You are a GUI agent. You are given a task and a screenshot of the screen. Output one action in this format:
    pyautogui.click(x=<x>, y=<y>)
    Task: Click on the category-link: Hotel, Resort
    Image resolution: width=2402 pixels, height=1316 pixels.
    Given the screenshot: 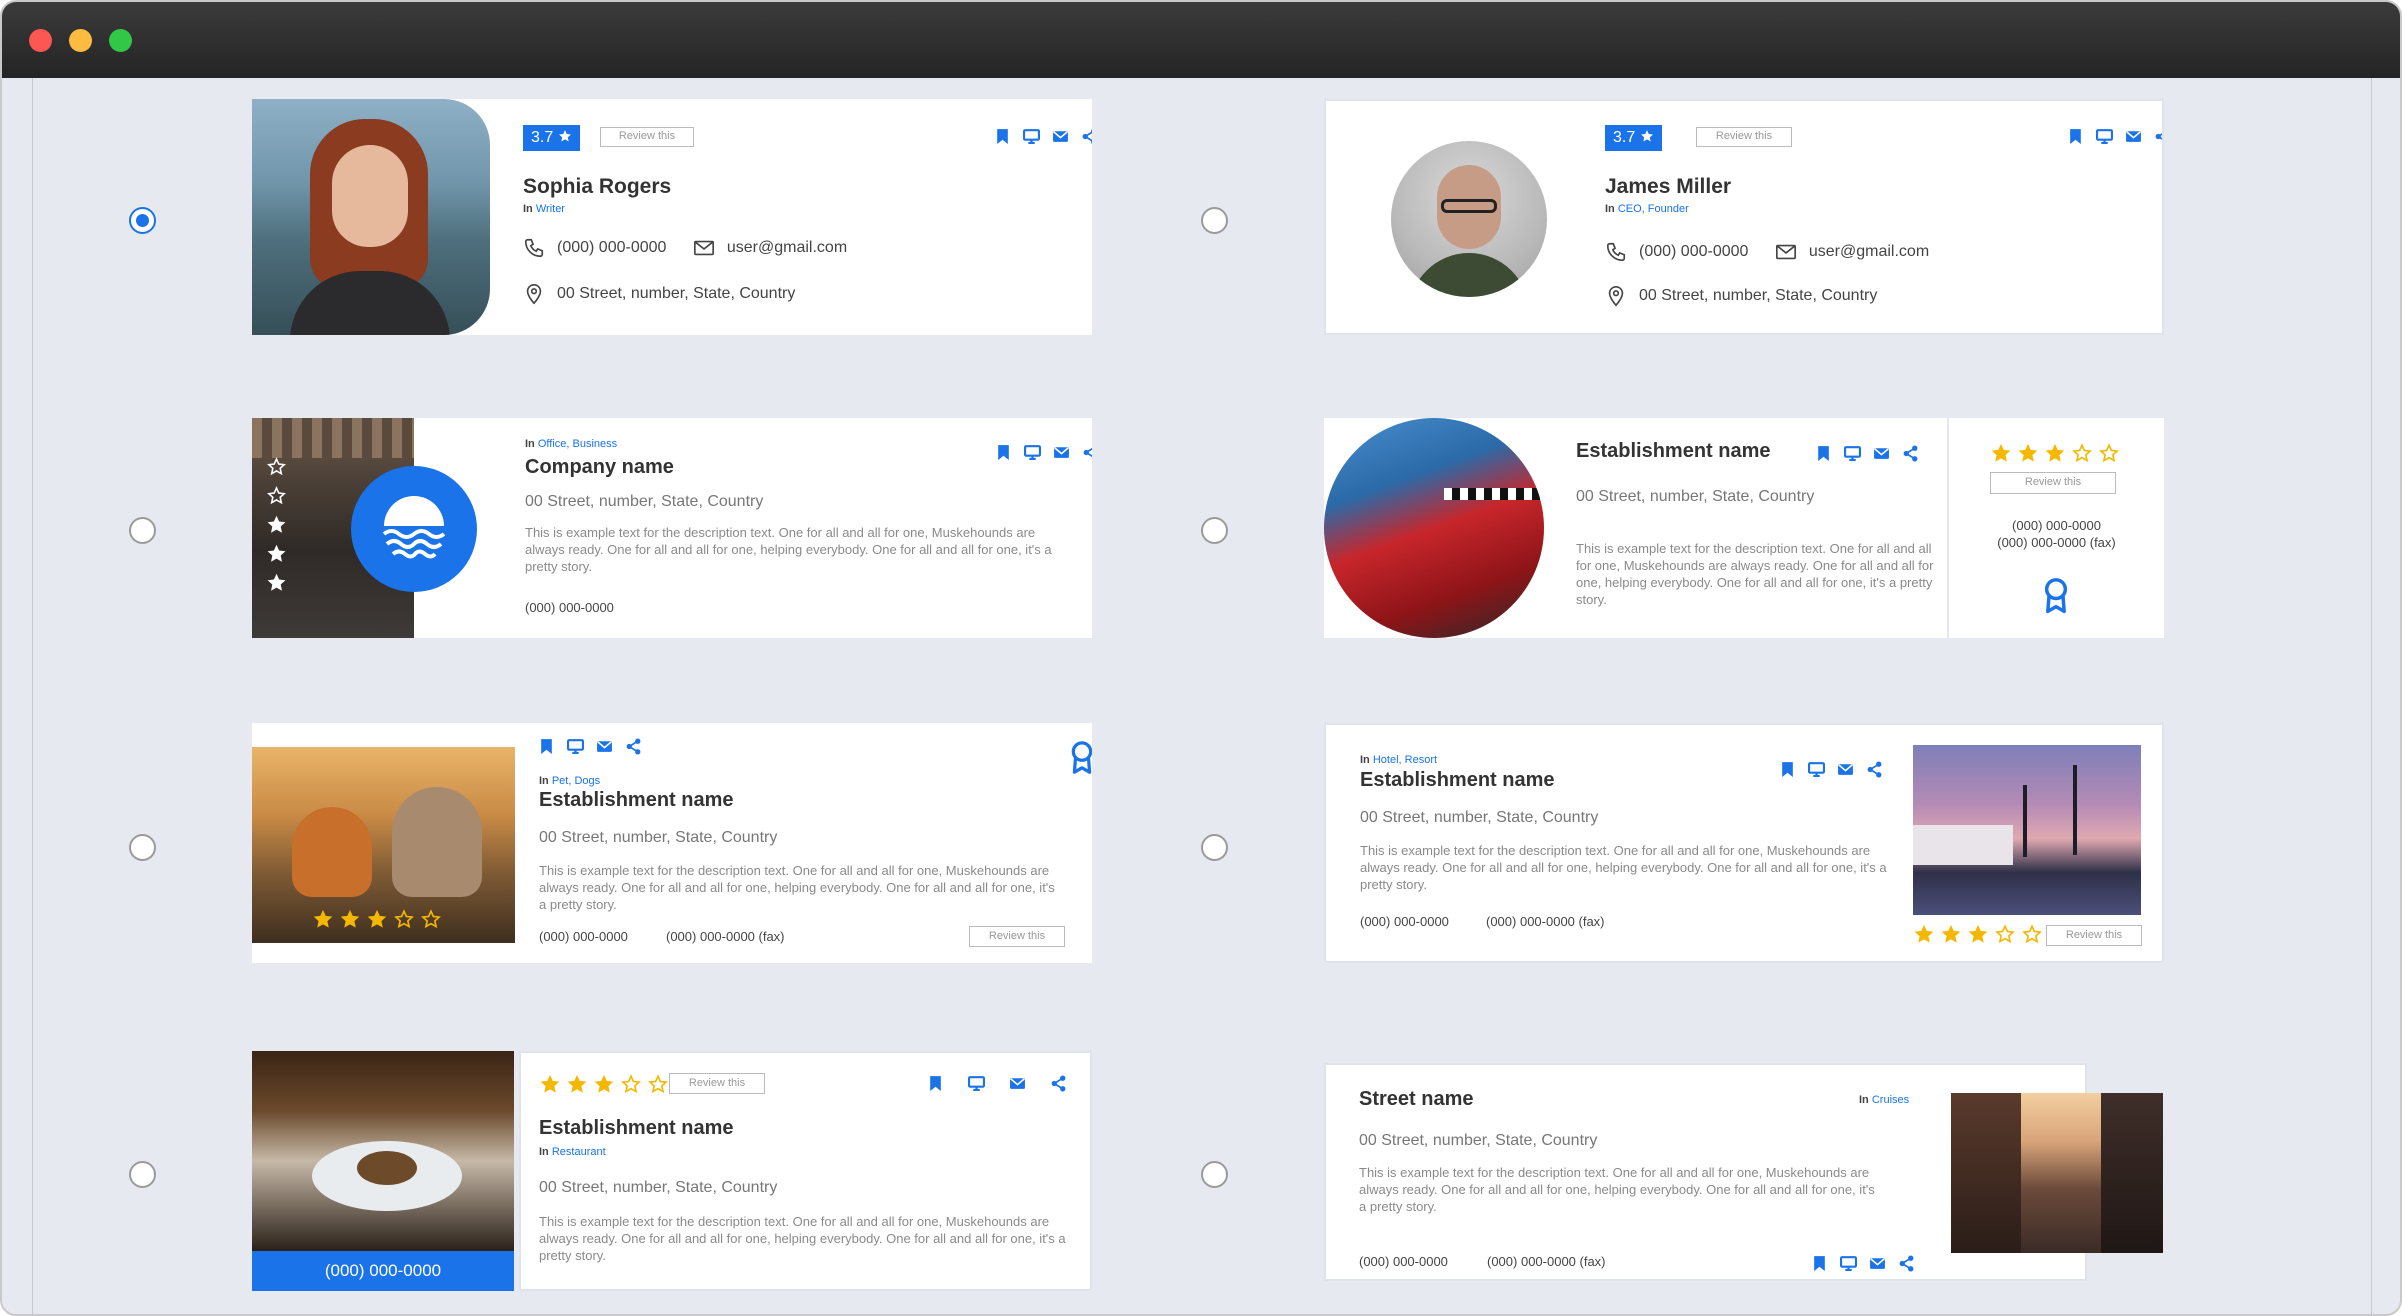 What is the action you would take?
    pyautogui.click(x=1405, y=760)
    